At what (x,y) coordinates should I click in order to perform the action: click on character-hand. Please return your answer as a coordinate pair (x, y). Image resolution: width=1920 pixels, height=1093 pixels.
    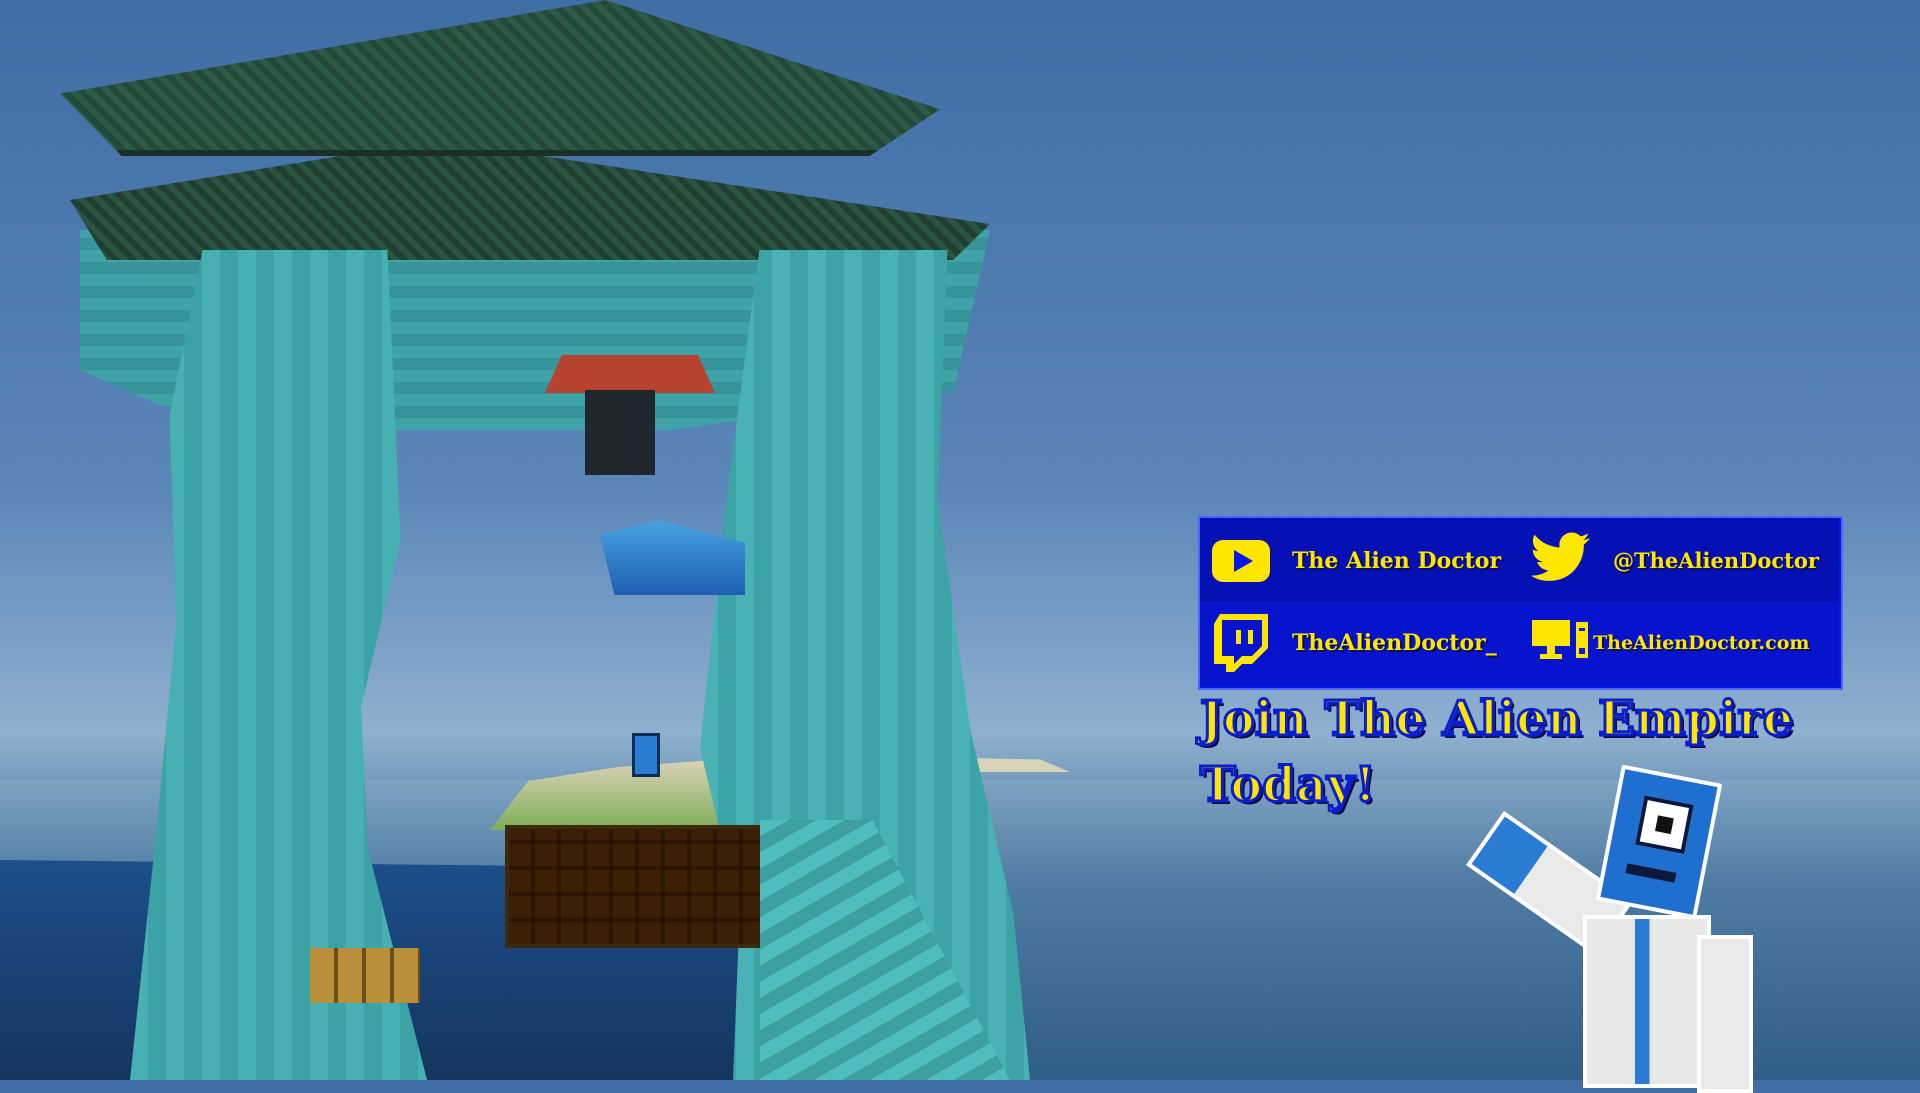
    Looking at the image, I should click on (1509, 855).